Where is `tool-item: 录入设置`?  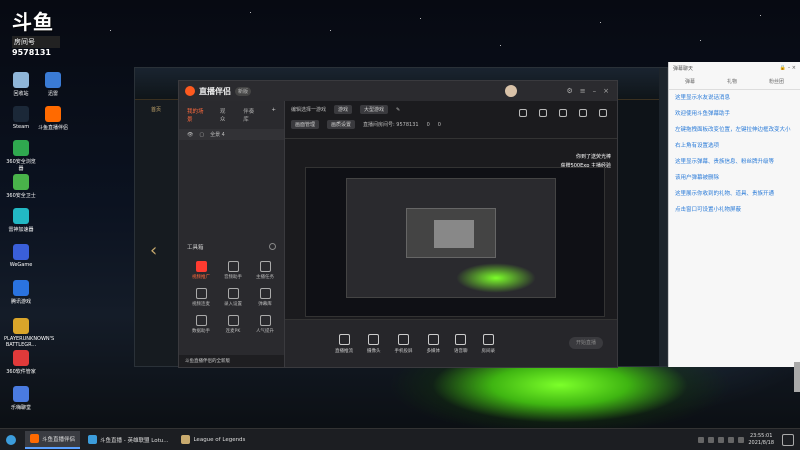
tool-item: 录入设置 is located at coordinates (233, 297).